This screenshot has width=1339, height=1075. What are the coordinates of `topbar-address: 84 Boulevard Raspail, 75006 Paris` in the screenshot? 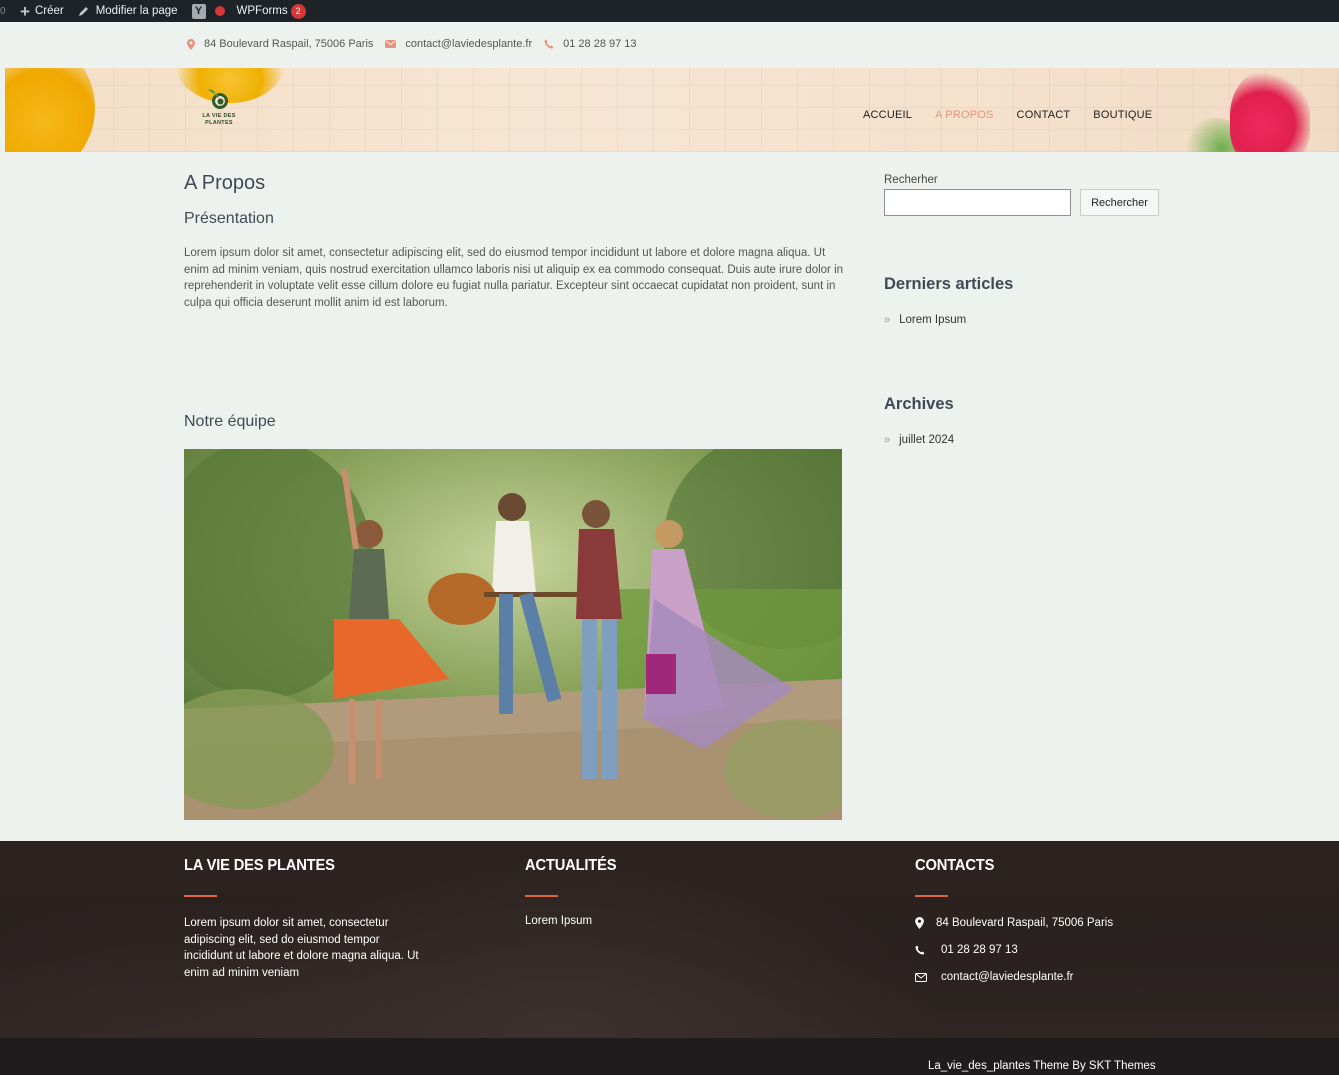 It's located at (280, 44).